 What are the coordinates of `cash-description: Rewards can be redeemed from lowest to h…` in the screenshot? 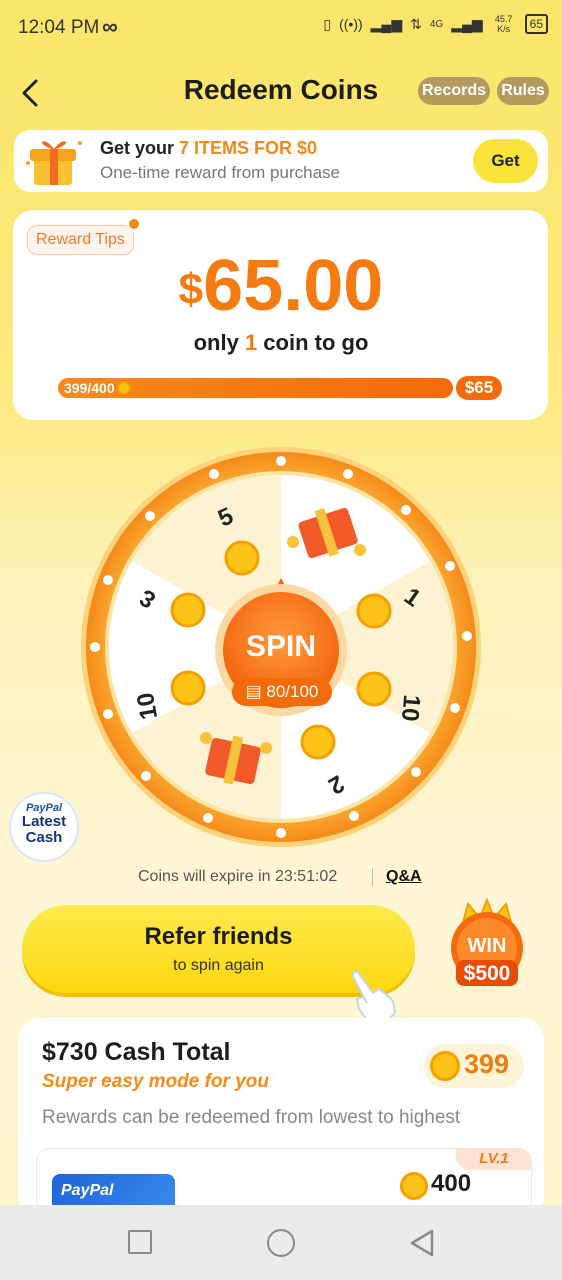 It's located at (251, 1117).